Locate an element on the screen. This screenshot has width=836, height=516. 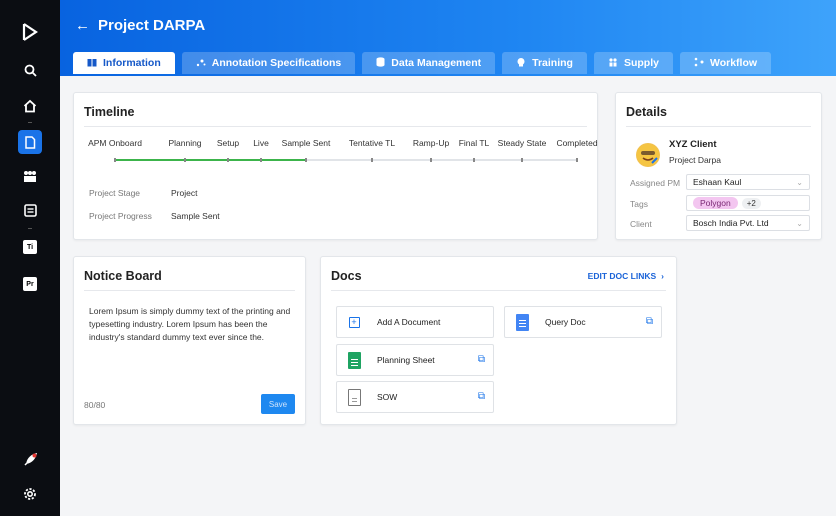
tab-label: Supply is located at coordinates (641, 63).